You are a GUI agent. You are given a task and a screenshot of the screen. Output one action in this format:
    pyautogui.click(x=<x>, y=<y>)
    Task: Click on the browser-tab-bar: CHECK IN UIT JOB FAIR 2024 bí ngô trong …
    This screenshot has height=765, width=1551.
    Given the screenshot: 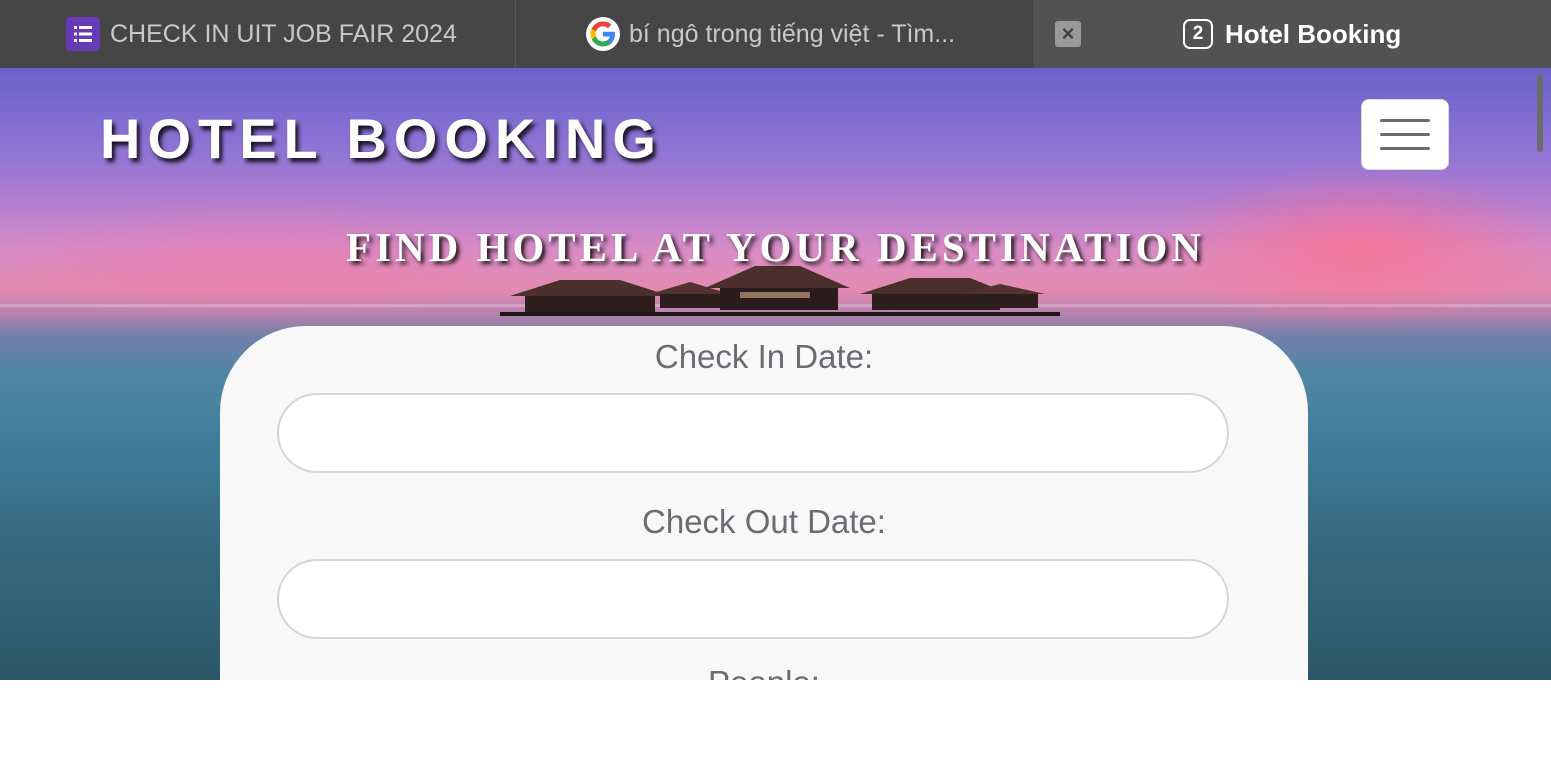 What is the action you would take?
    pyautogui.click(x=775, y=34)
    